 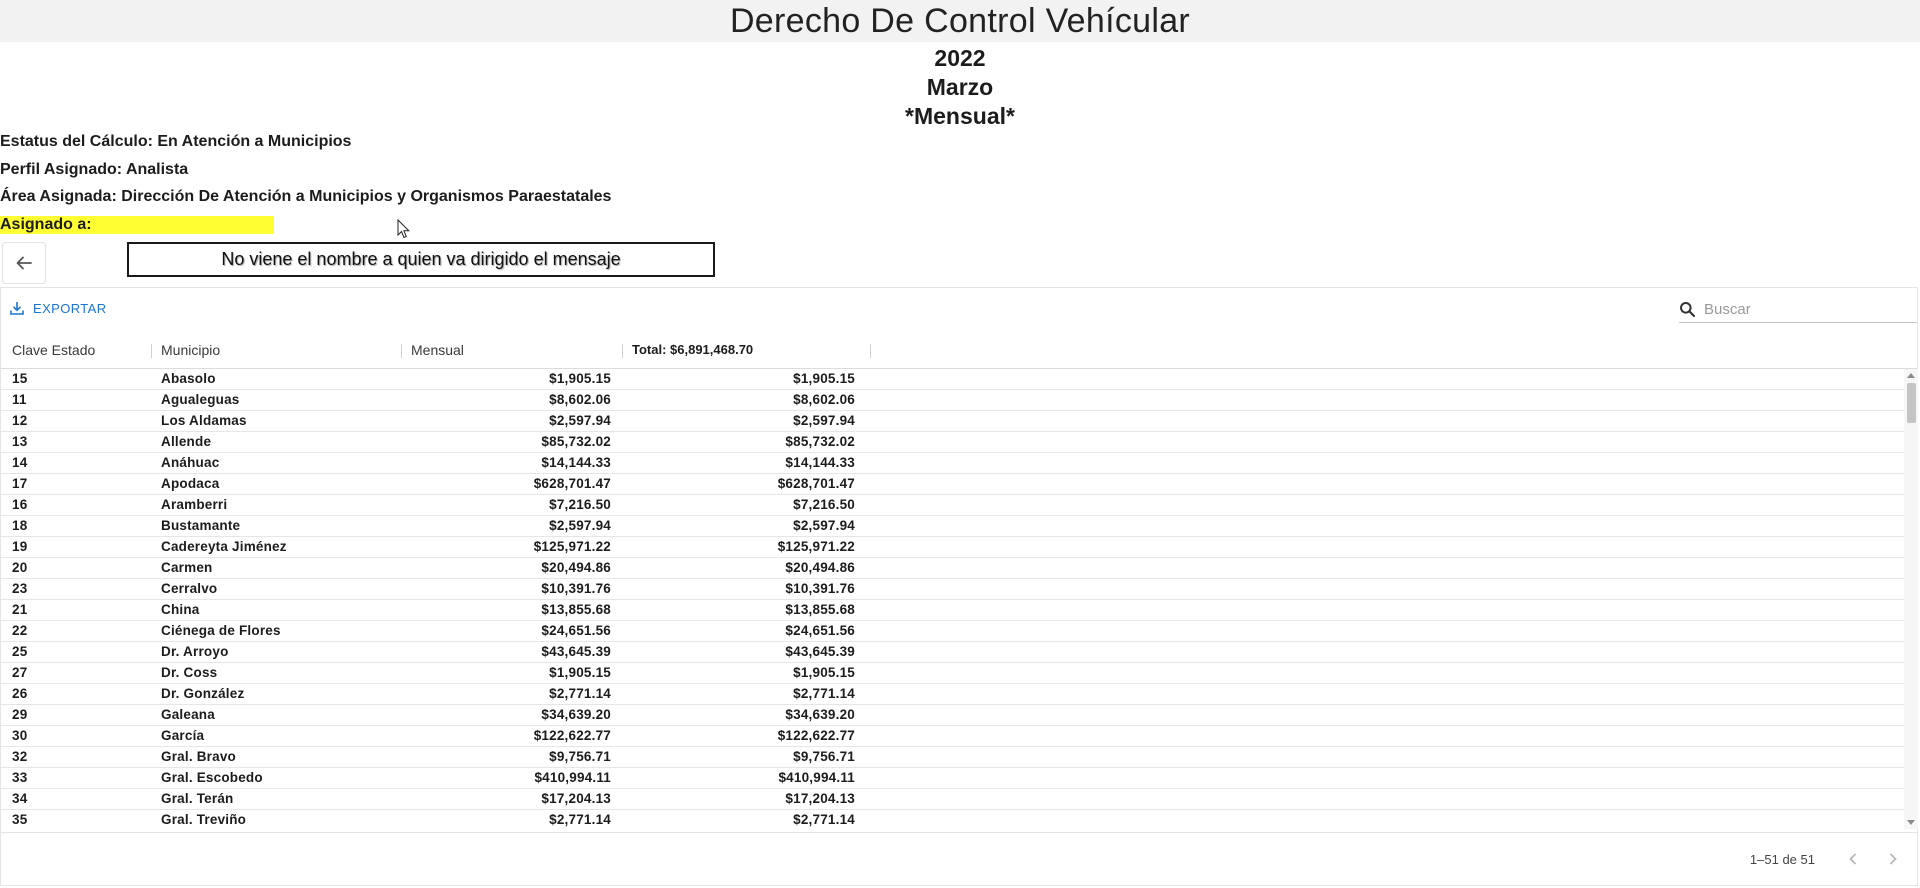 What do you see at coordinates (576, 651) in the screenshot?
I see `cell-mensual: $43,645.39` at bounding box center [576, 651].